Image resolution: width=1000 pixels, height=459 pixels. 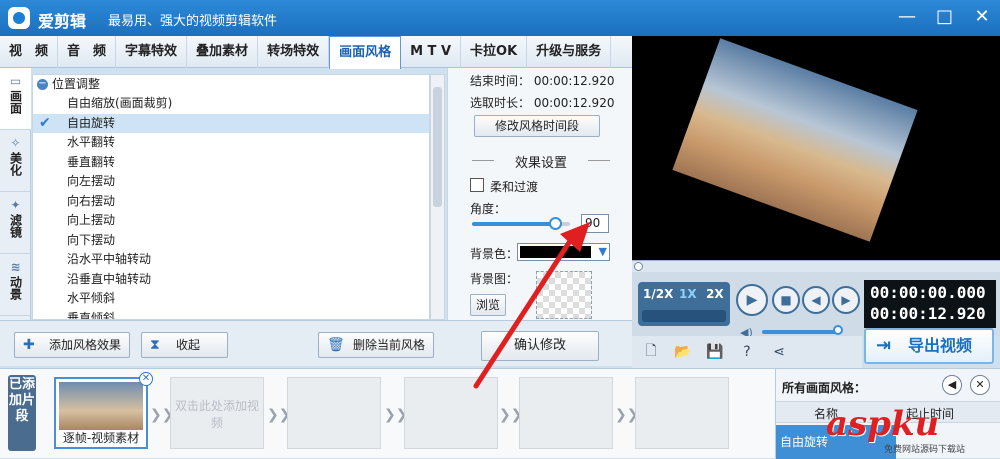 I want to click on remove-clip-icon: ✕, so click(x=146, y=379).